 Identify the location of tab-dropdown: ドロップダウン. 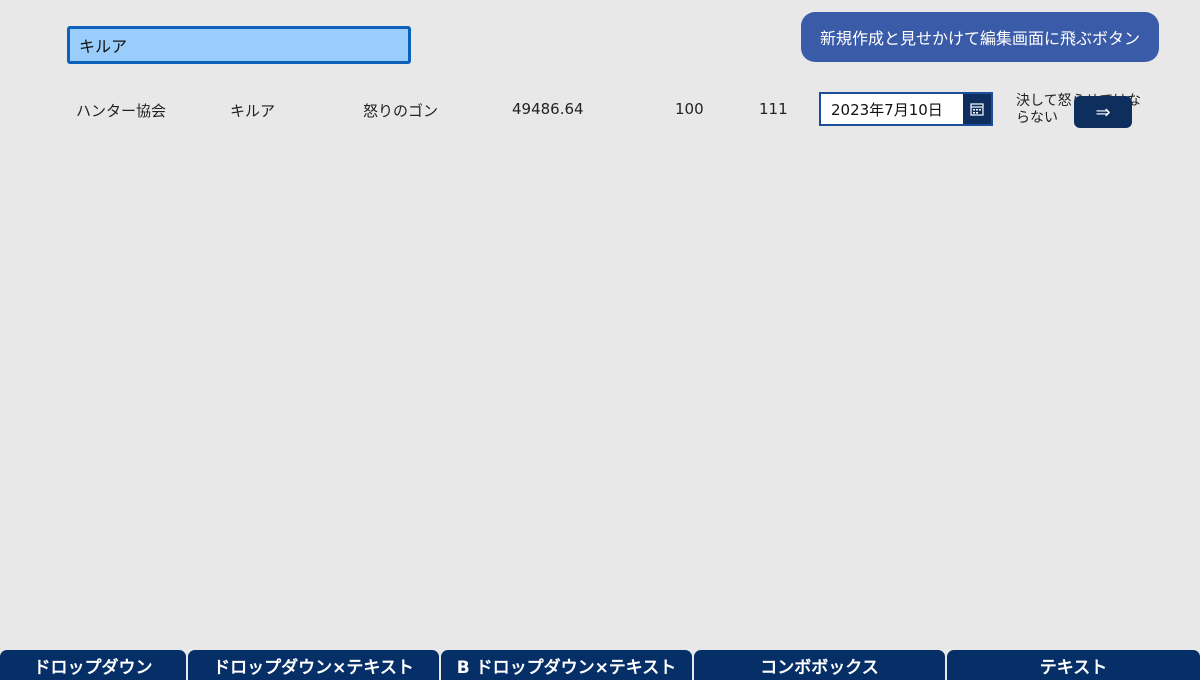
(93, 665).